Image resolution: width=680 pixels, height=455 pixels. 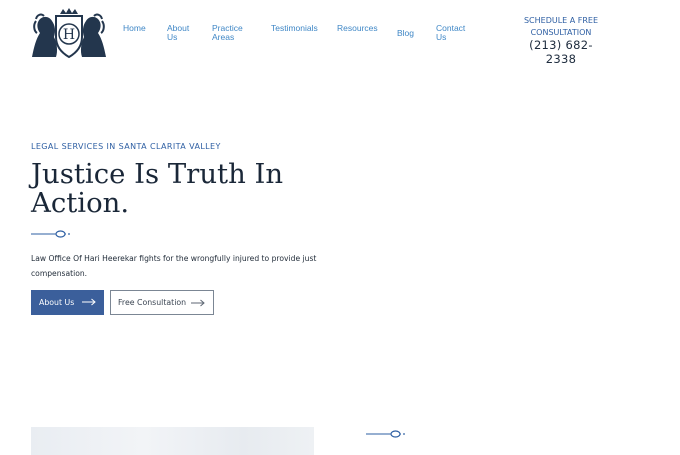 What do you see at coordinates (230, 33) in the screenshot?
I see `nav-practice-areas: Practice Areas` at bounding box center [230, 33].